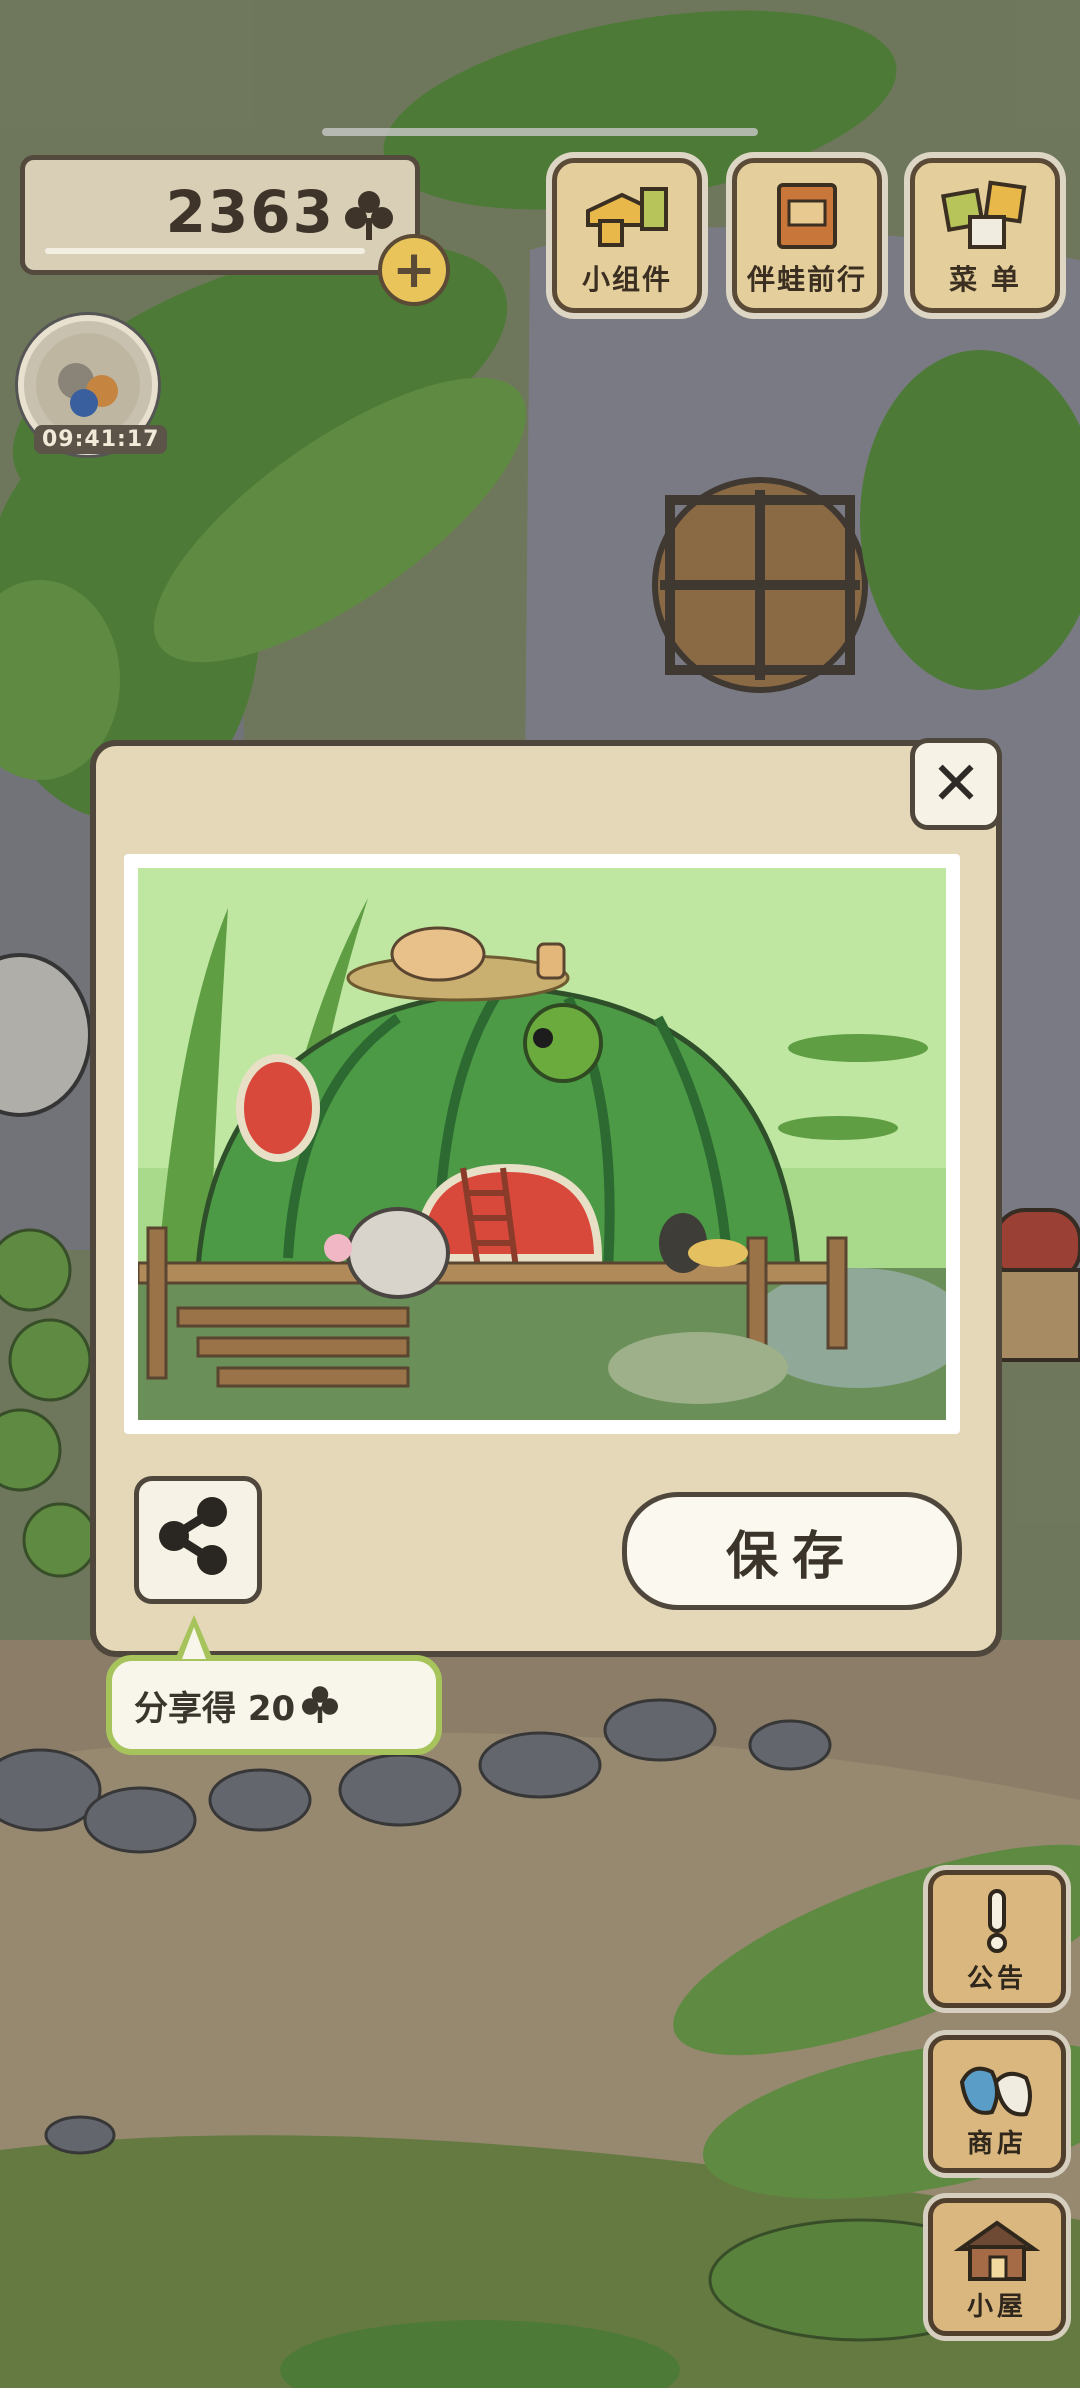  Describe the element at coordinates (250, 212) in the screenshot. I see `clover-count: 2363` at that location.